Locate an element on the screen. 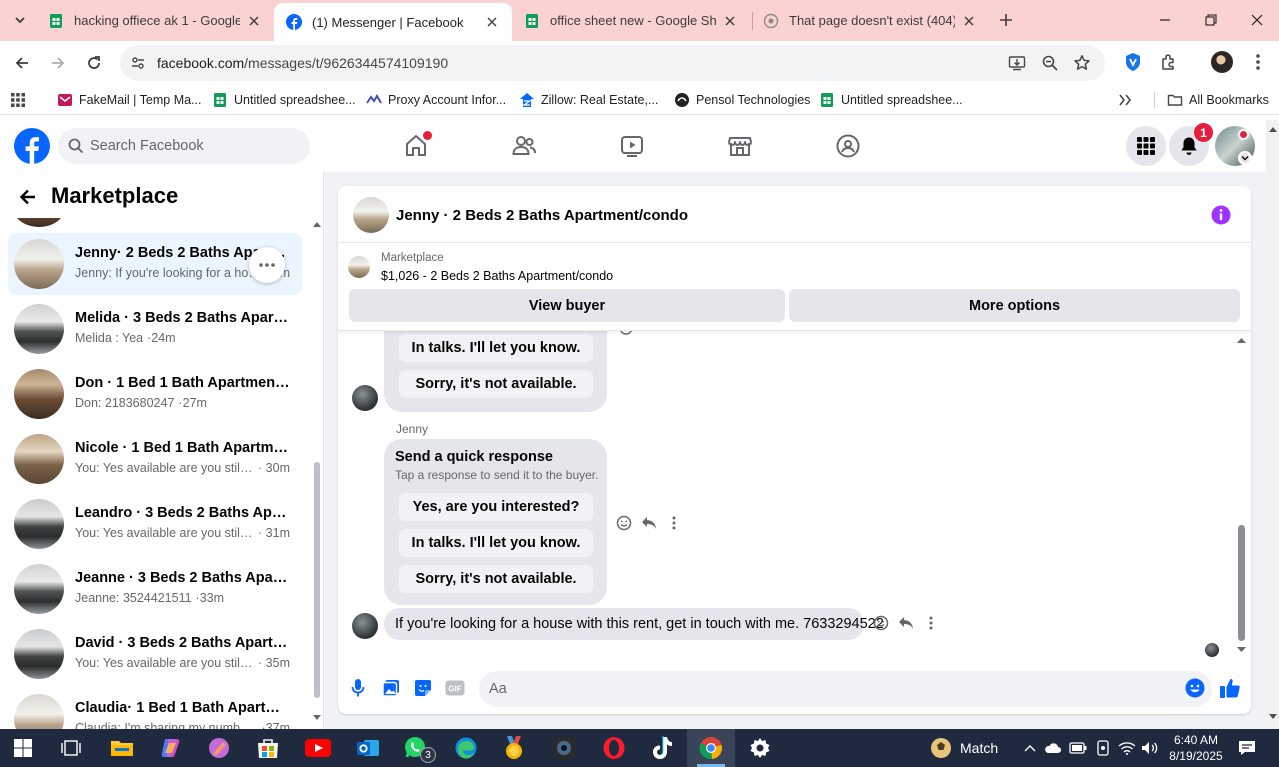  back-icon is located at coordinates (22, 63).